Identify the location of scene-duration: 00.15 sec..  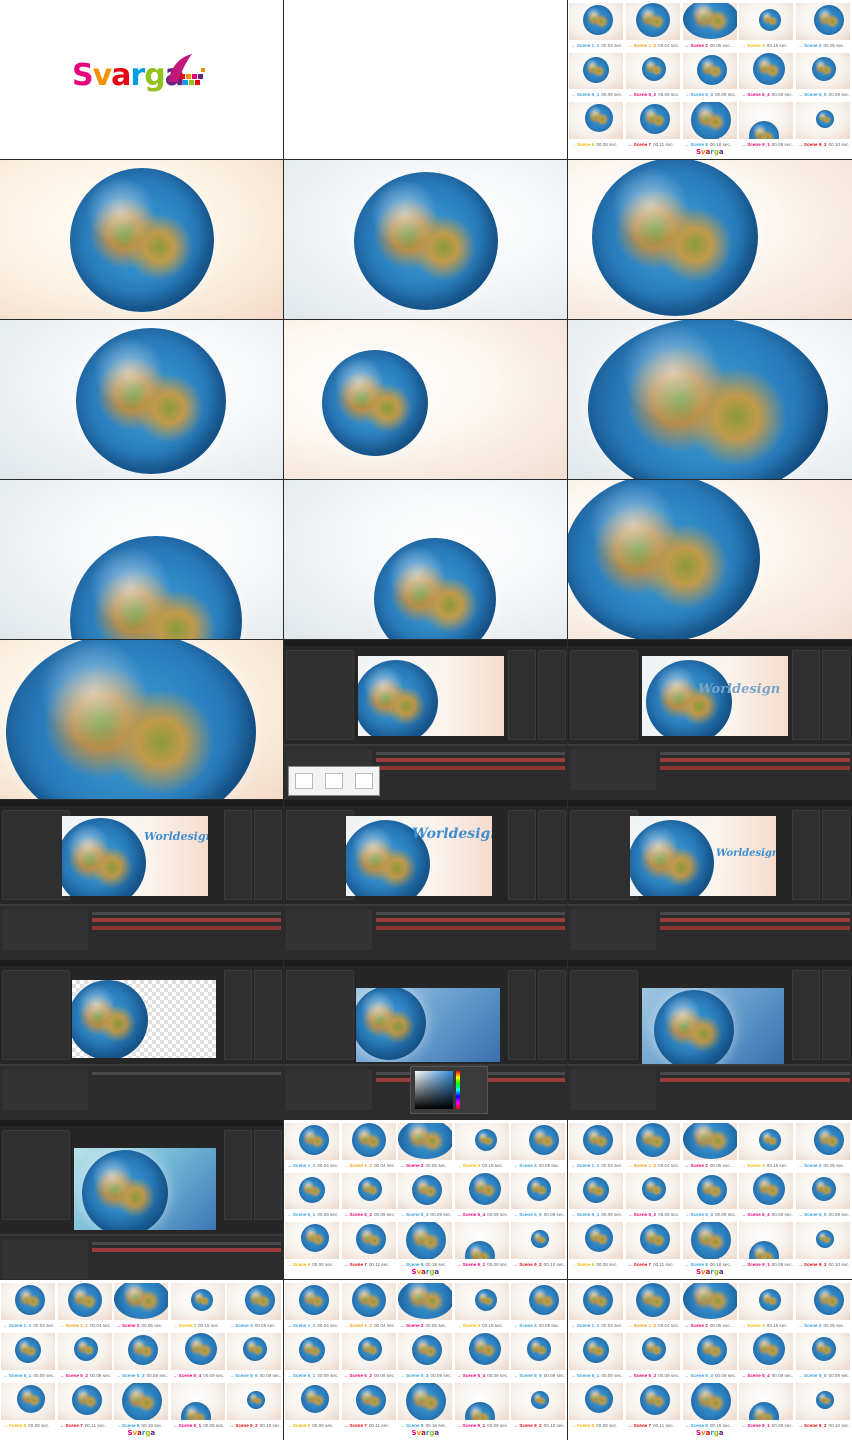
(777, 1165).